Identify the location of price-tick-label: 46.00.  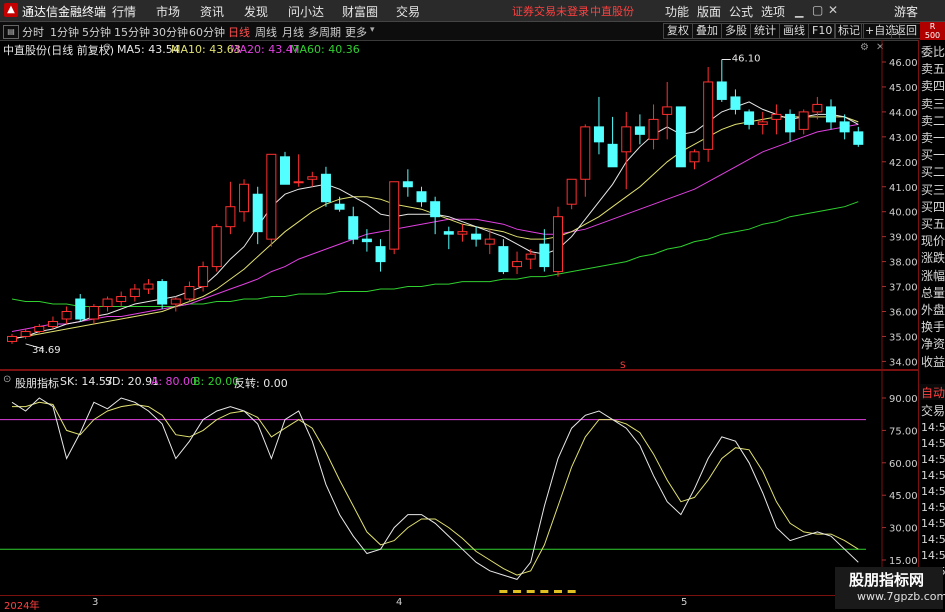
(903, 63).